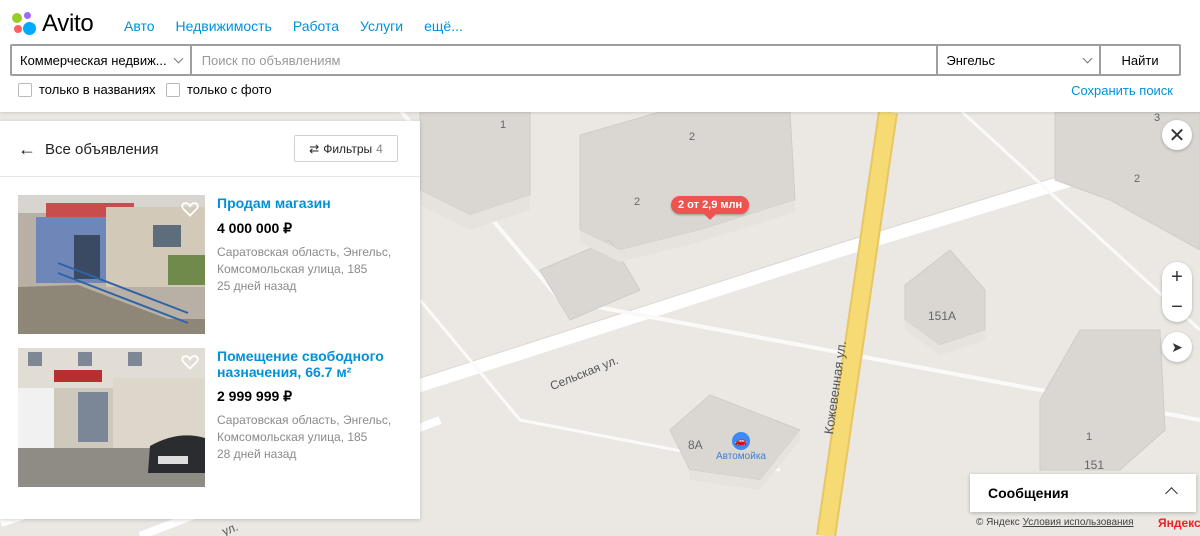 This screenshot has height=536, width=1200. What do you see at coordinates (1019, 60) in the screenshot?
I see `city-select: Энгельс` at bounding box center [1019, 60].